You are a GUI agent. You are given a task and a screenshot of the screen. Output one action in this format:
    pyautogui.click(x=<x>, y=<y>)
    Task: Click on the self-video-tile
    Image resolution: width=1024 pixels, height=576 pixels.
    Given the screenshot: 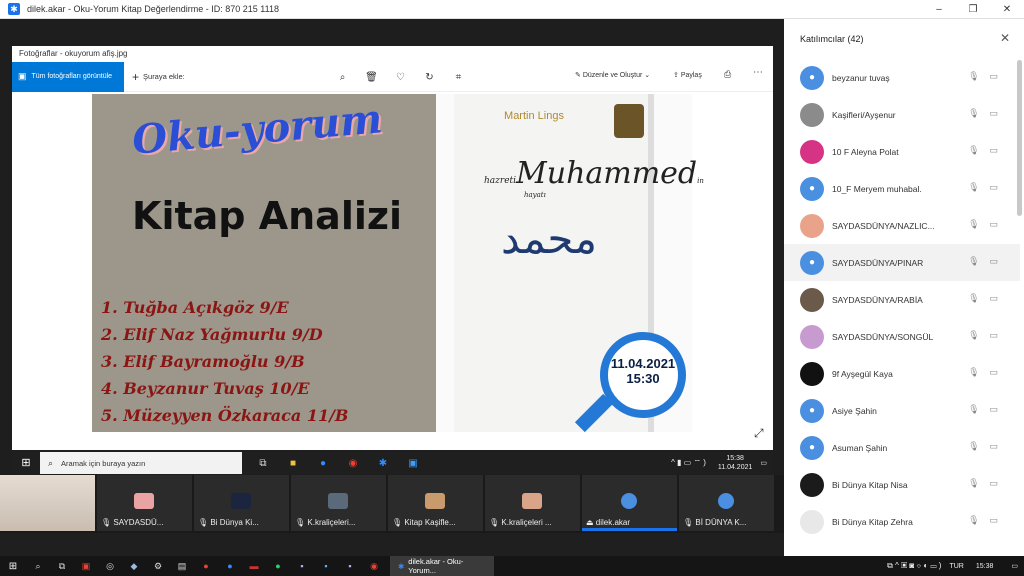 What is the action you would take?
    pyautogui.click(x=47, y=503)
    